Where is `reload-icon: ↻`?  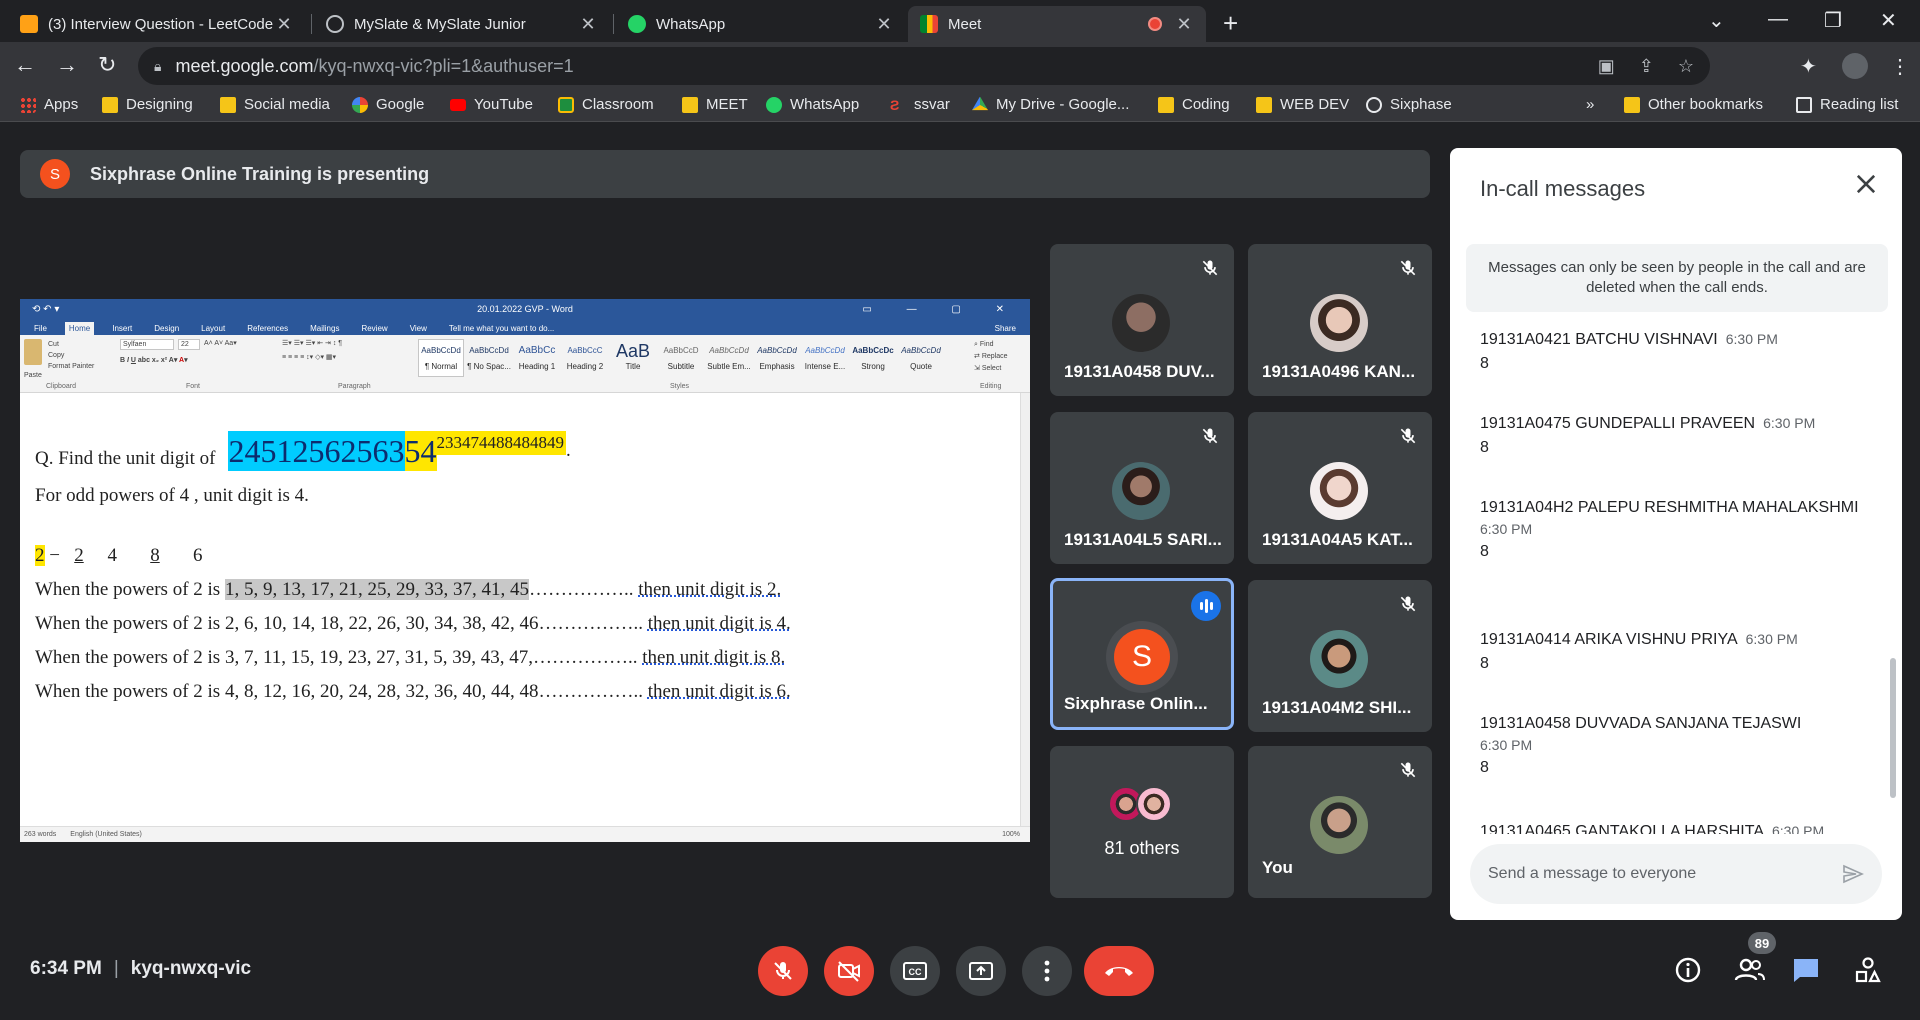
reload-icon: ↻ is located at coordinates (107, 65).